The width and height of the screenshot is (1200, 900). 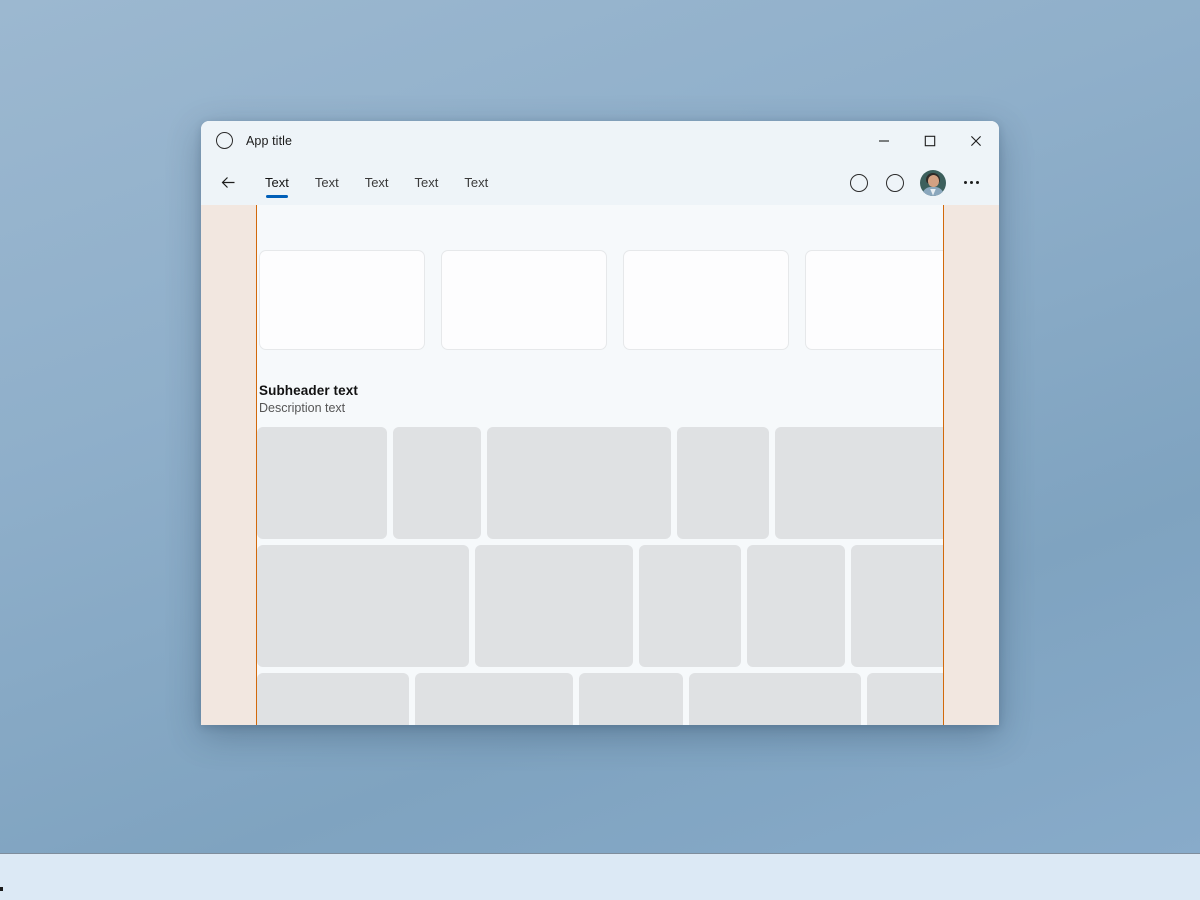 What do you see at coordinates (308, 399) in the screenshot?
I see `subheader-block: Subheader text Description text` at bounding box center [308, 399].